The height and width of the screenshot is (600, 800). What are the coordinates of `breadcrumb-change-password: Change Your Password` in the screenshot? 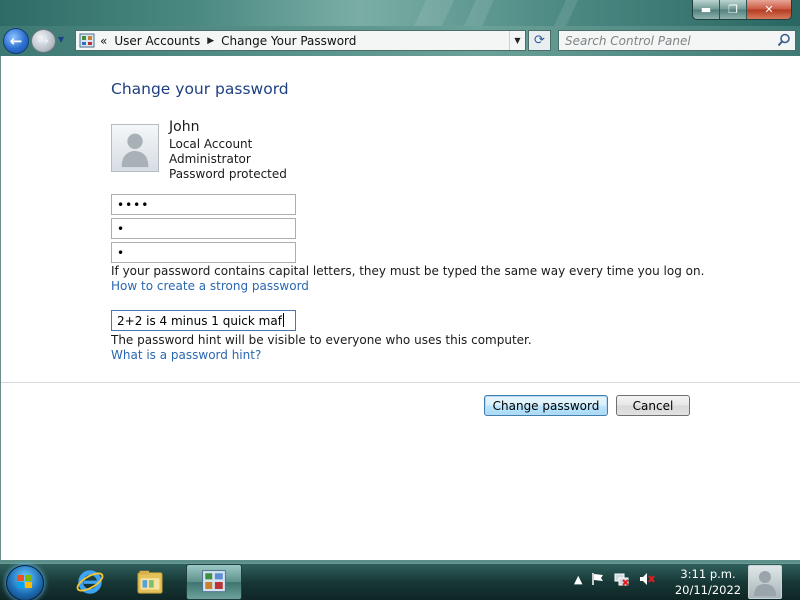 It's located at (288, 41).